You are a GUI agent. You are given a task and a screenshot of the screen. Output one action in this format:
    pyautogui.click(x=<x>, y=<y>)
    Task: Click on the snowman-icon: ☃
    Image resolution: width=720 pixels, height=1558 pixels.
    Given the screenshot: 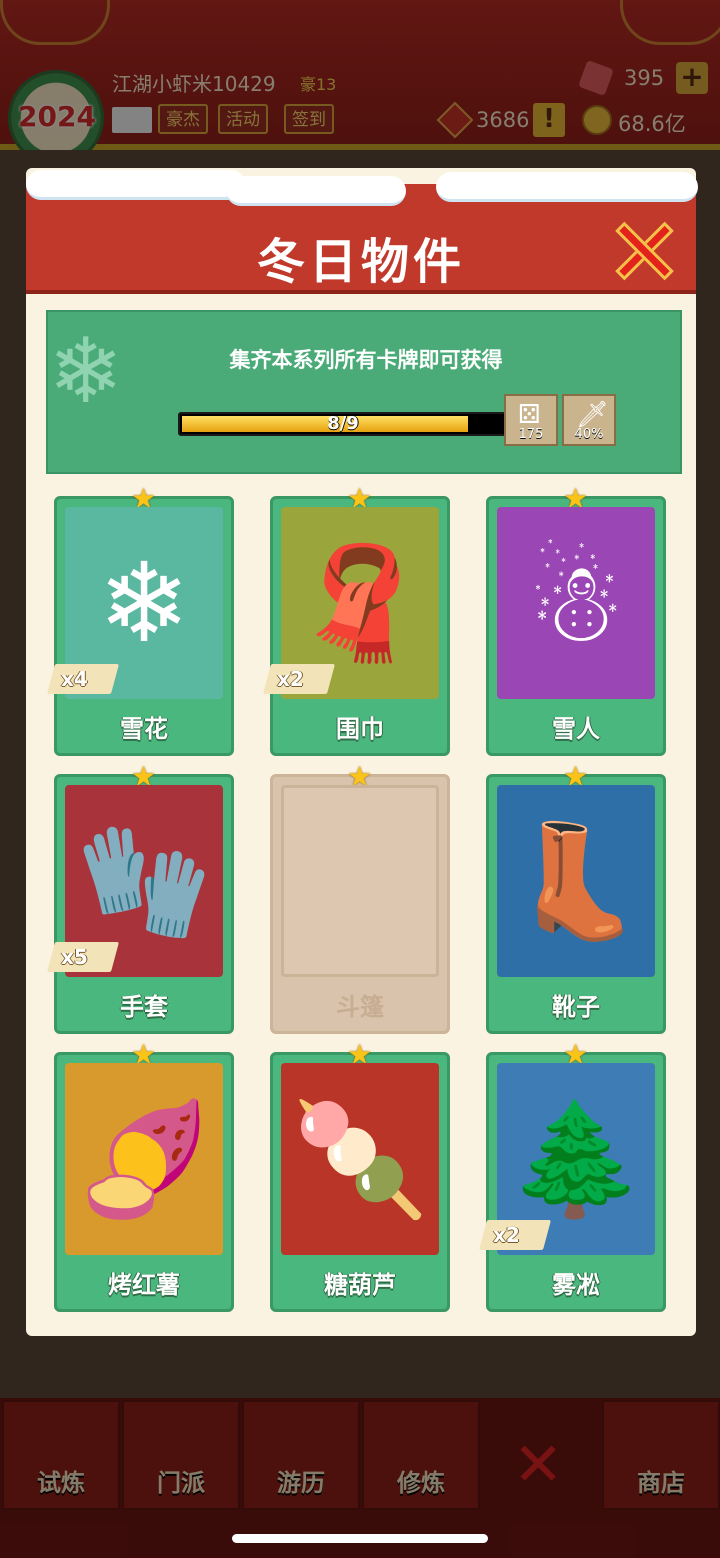 What is the action you would take?
    pyautogui.click(x=576, y=603)
    